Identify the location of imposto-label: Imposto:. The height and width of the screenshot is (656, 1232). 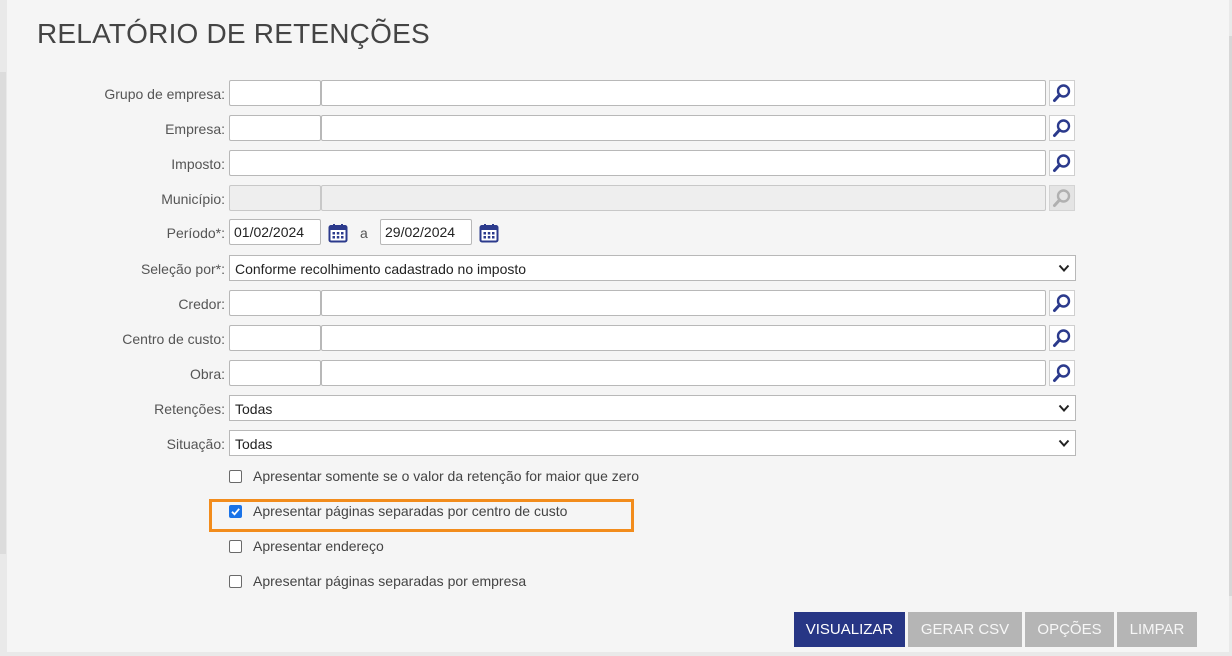
(198, 164).